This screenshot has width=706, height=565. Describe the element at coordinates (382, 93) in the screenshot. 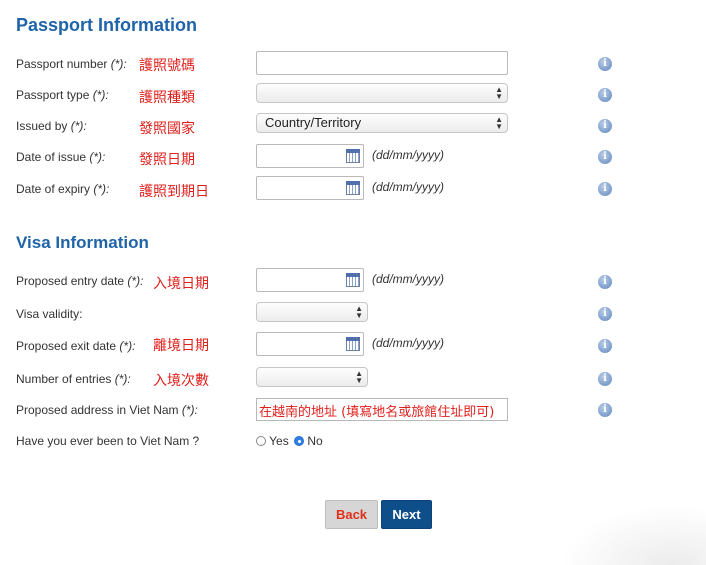

I see `passport-type-select: ▲ ▼` at that location.